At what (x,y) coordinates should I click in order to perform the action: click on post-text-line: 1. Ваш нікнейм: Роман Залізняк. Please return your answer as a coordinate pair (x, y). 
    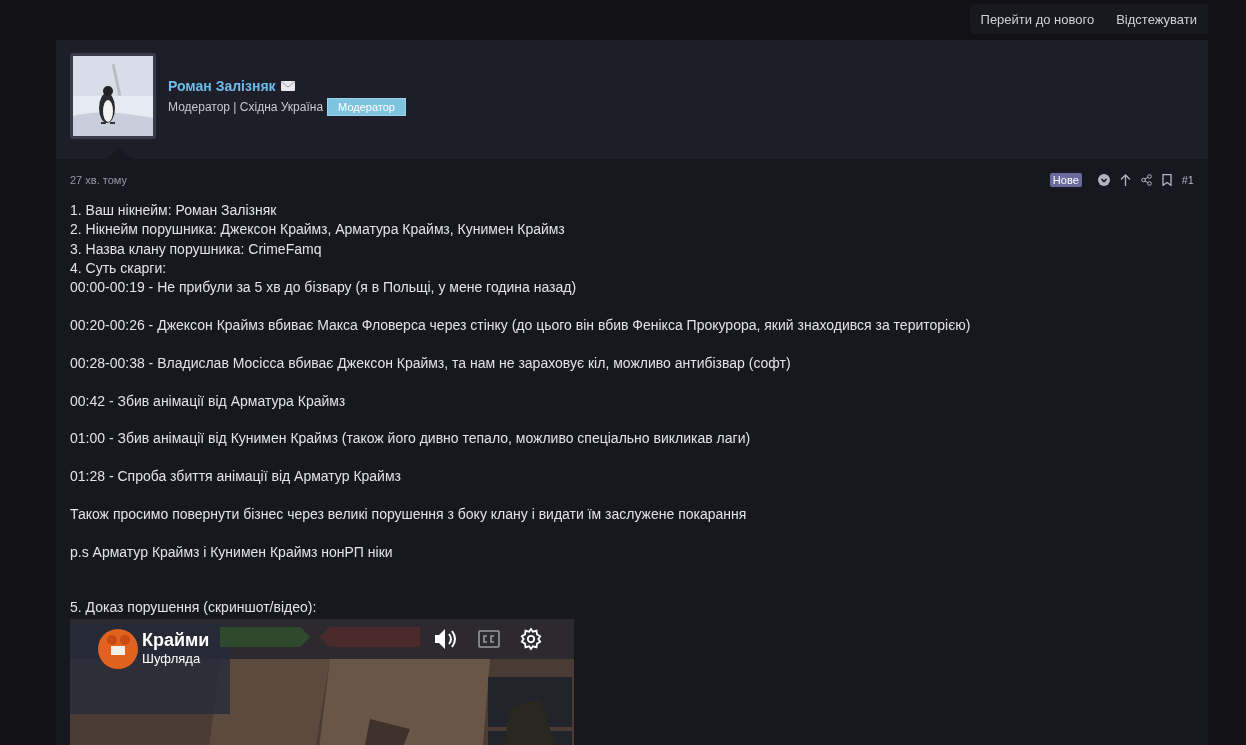
    Looking at the image, I should click on (174, 210).